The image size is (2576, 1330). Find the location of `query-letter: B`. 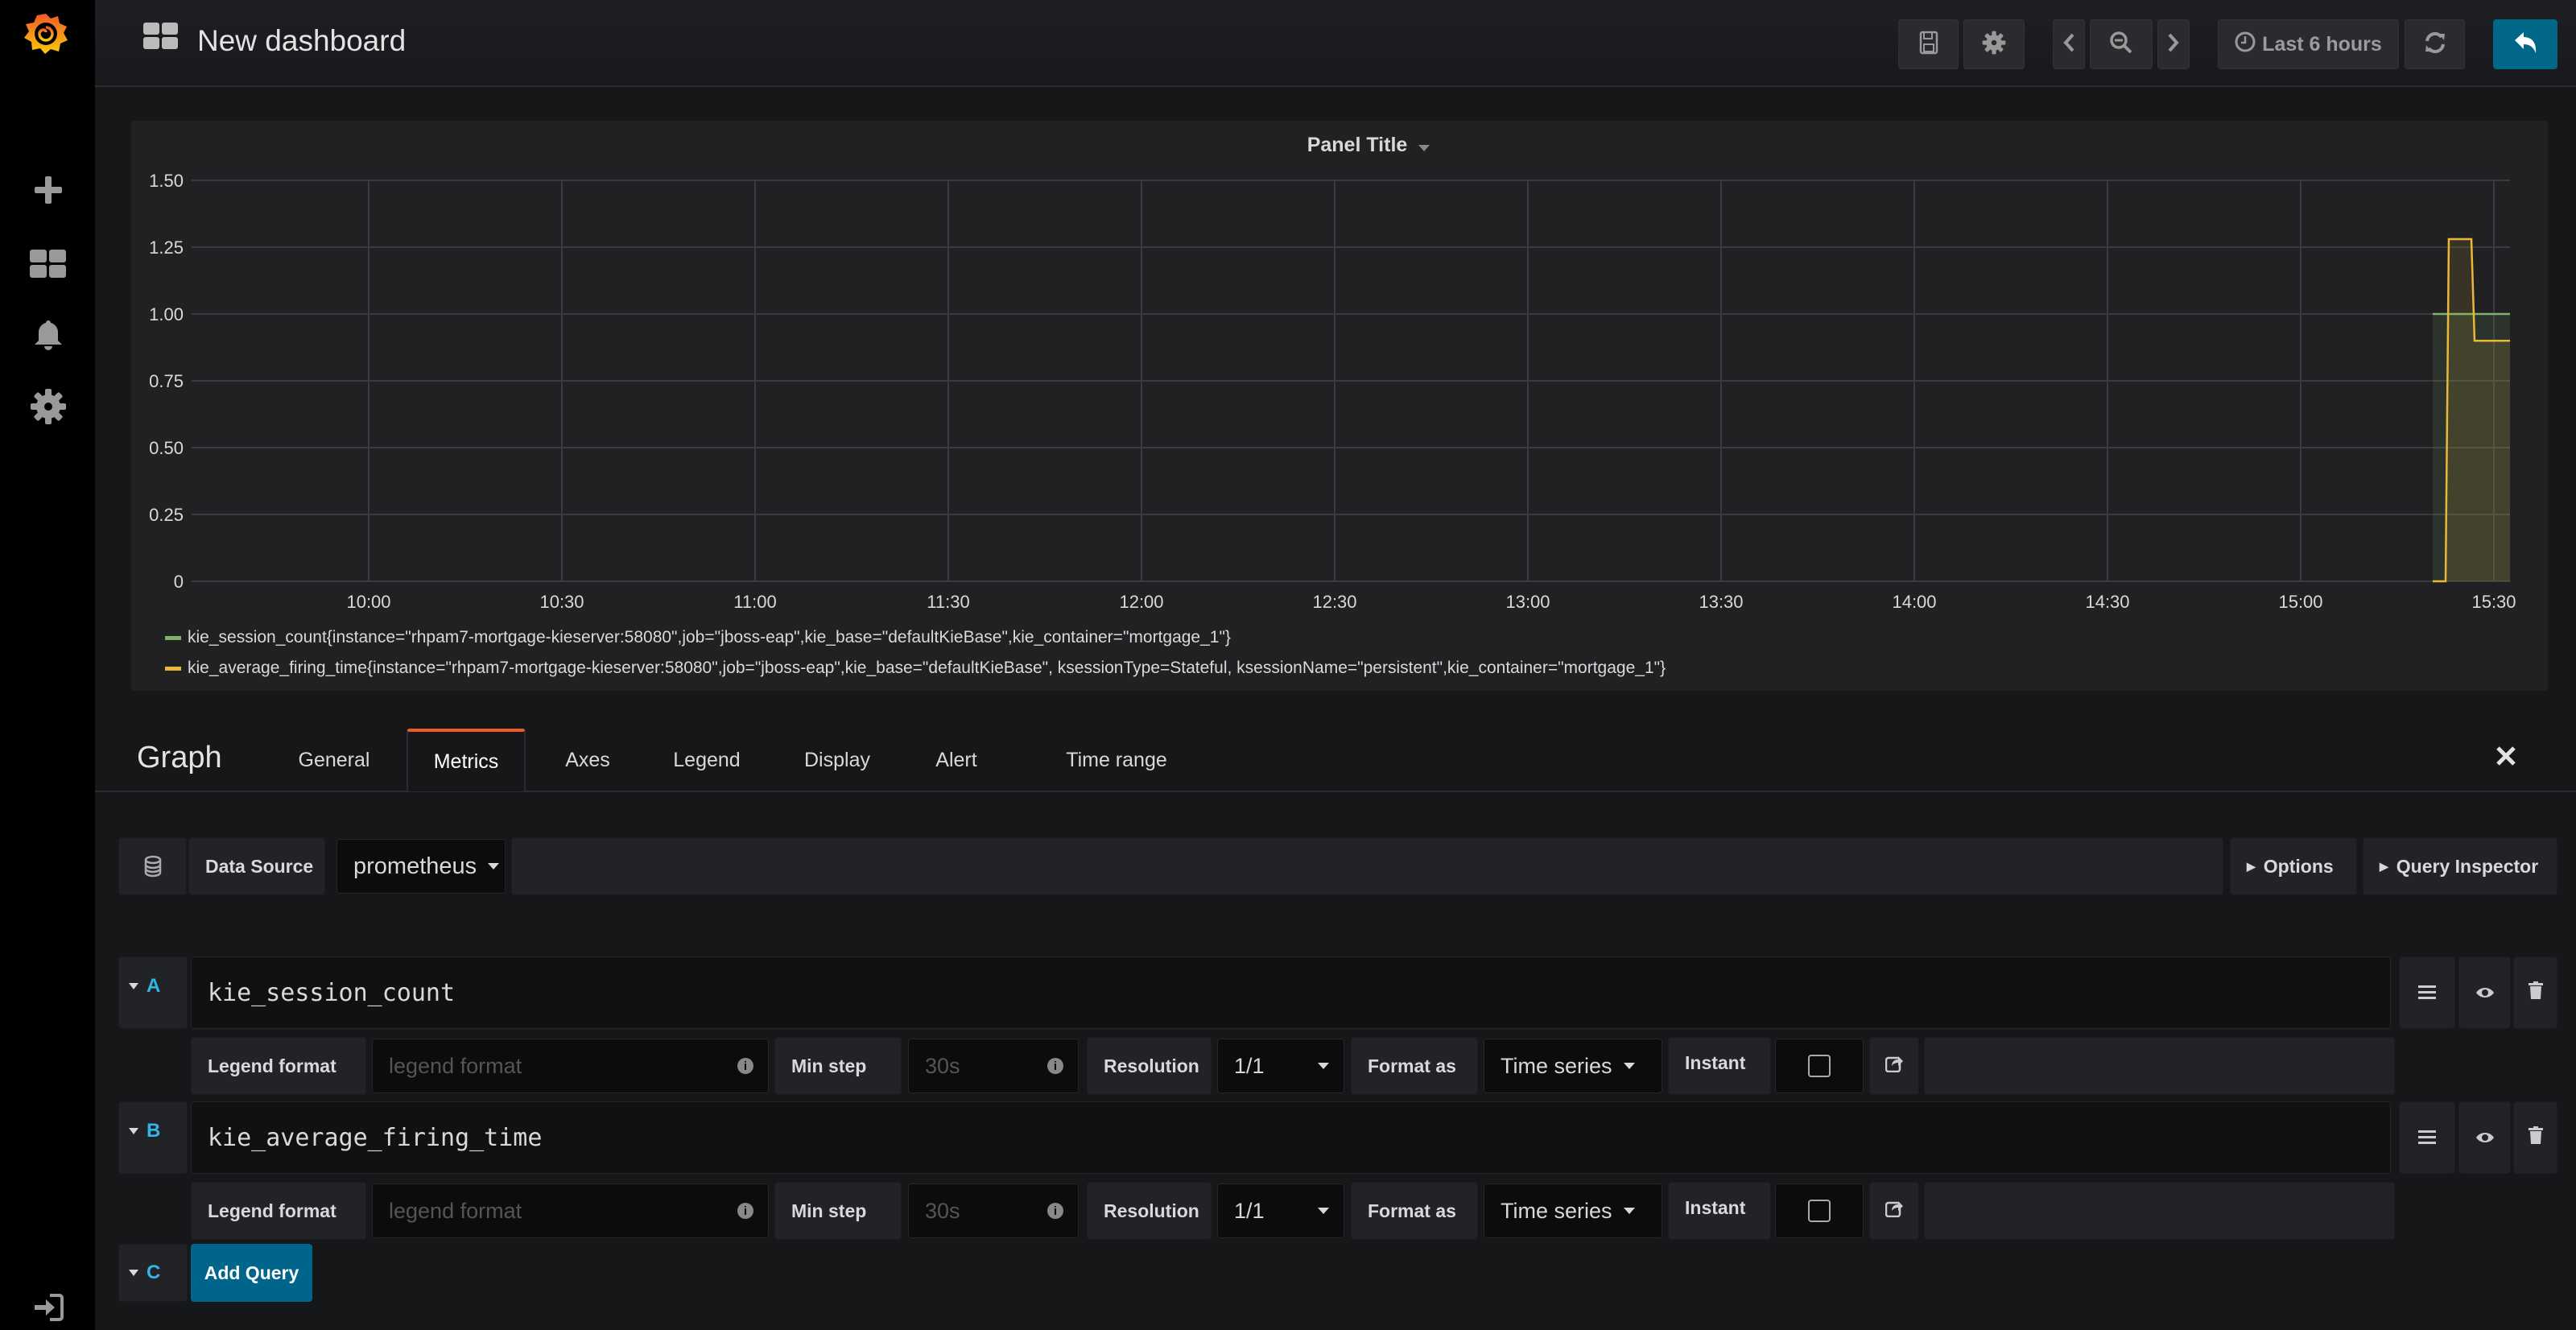

query-letter: B is located at coordinates (154, 1131).